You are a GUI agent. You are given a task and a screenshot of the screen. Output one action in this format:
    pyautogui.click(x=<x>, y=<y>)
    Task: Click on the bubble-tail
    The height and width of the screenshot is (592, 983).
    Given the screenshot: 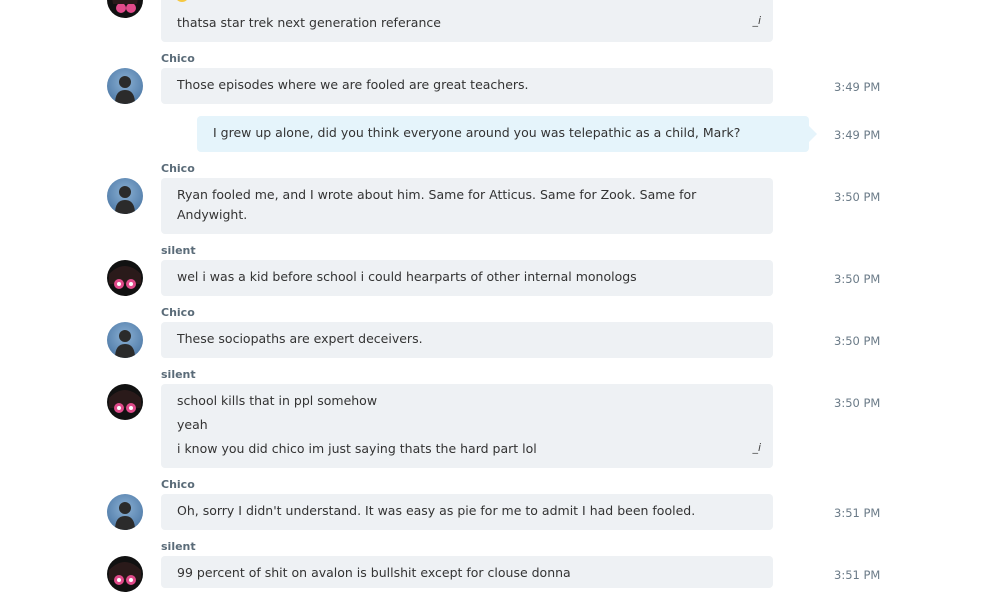 What is the action you would take?
    pyautogui.click(x=813, y=134)
    